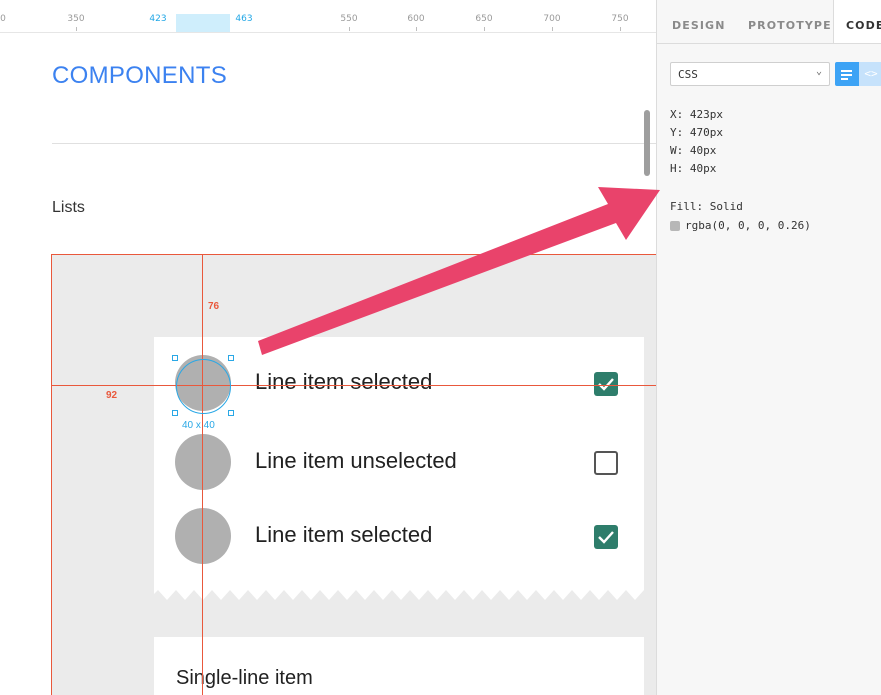 This screenshot has height=695, width=881. Describe the element at coordinates (647, 143) in the screenshot. I see `vertical-scrollbar` at that location.